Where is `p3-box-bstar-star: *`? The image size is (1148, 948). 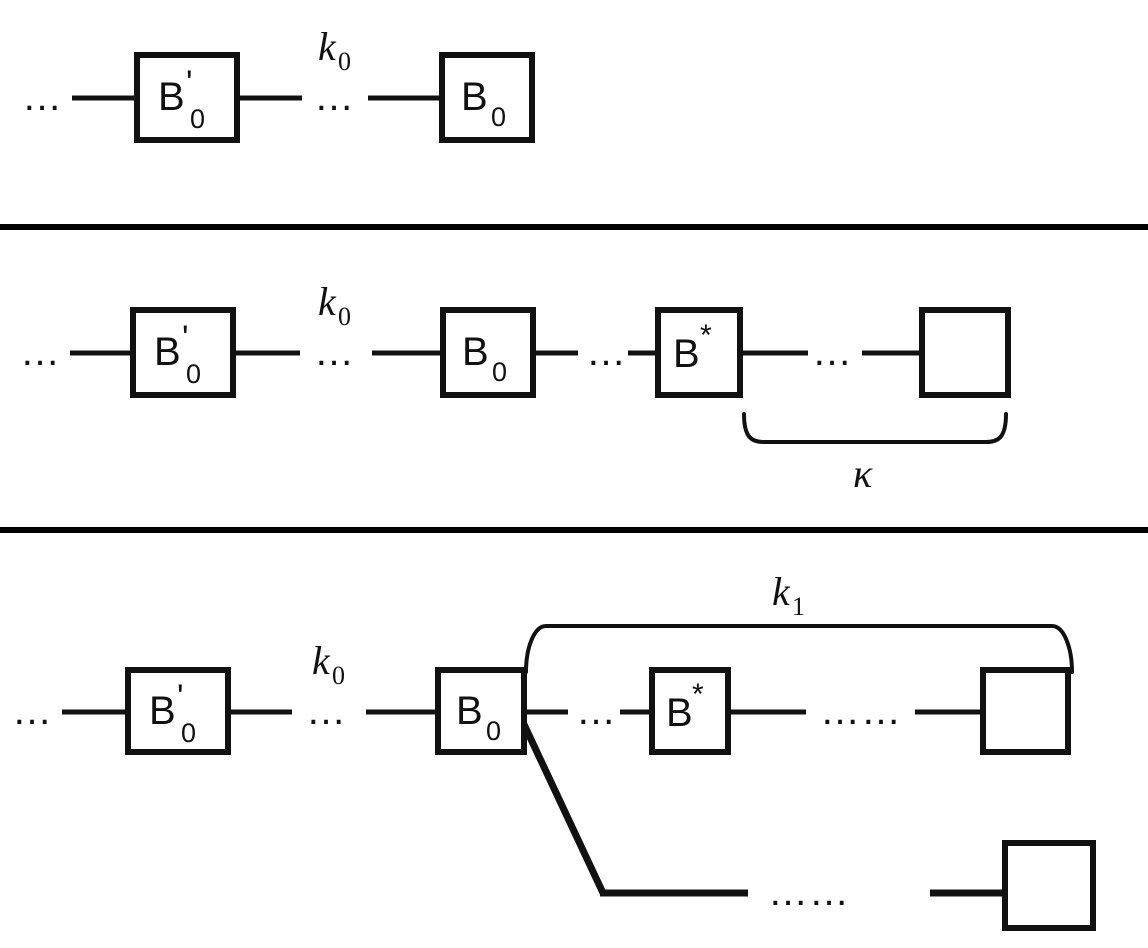 p3-box-bstar-star: * is located at coordinates (698, 694).